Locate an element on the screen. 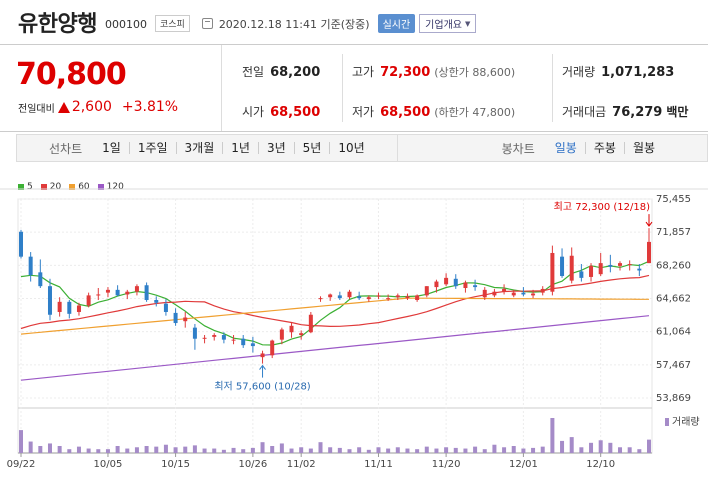 Image resolution: width=708 pixels, height=487 pixels. y-tick-label: 64,662 is located at coordinates (673, 299).